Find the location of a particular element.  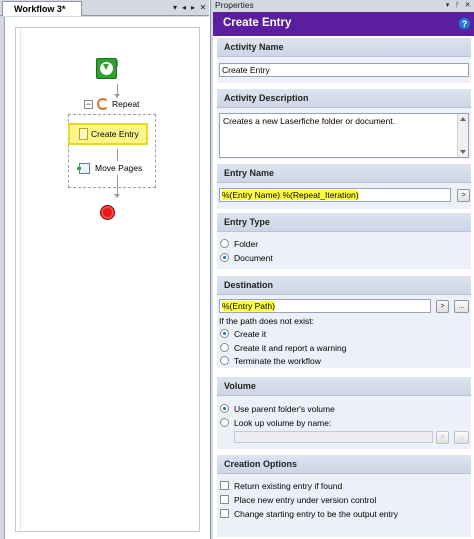

section-heading: Entry Name is located at coordinates (344, 173).